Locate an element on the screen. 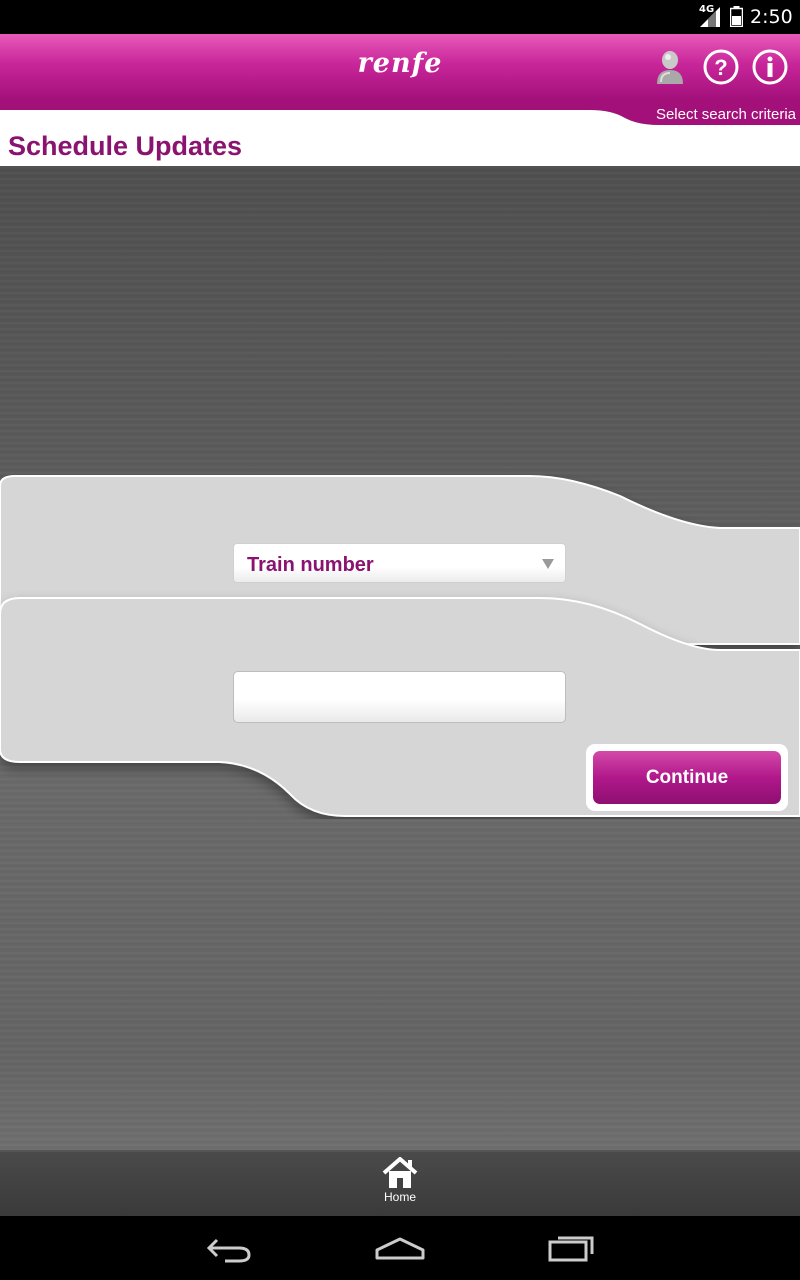 This screenshot has height=1280, width=800. train-number-input is located at coordinates (399, 697).